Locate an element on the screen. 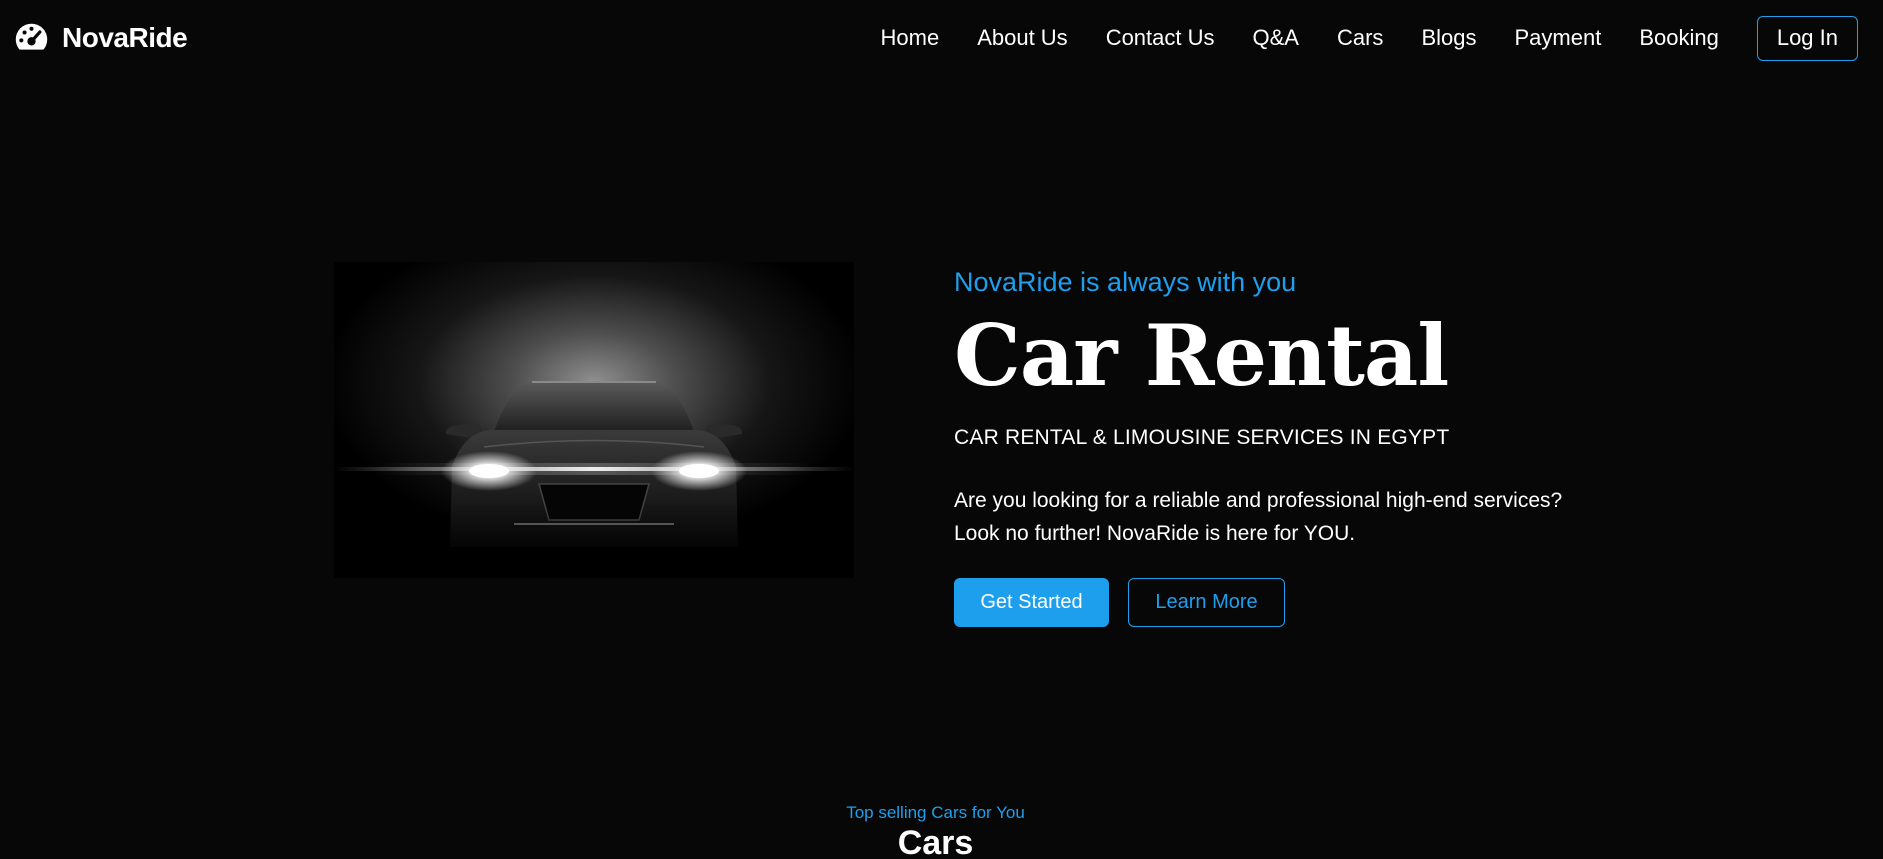 This screenshot has height=859, width=1883. login-button: Log In is located at coordinates (1807, 38).